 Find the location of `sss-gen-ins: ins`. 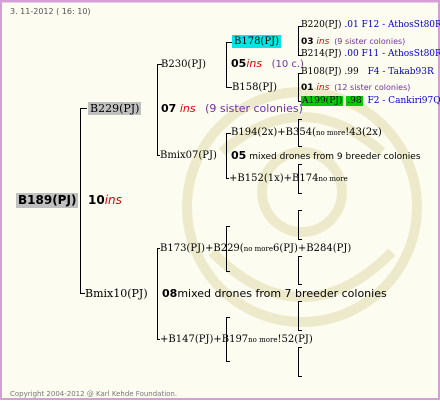

sss-gen-ins: ins is located at coordinates (323, 42).